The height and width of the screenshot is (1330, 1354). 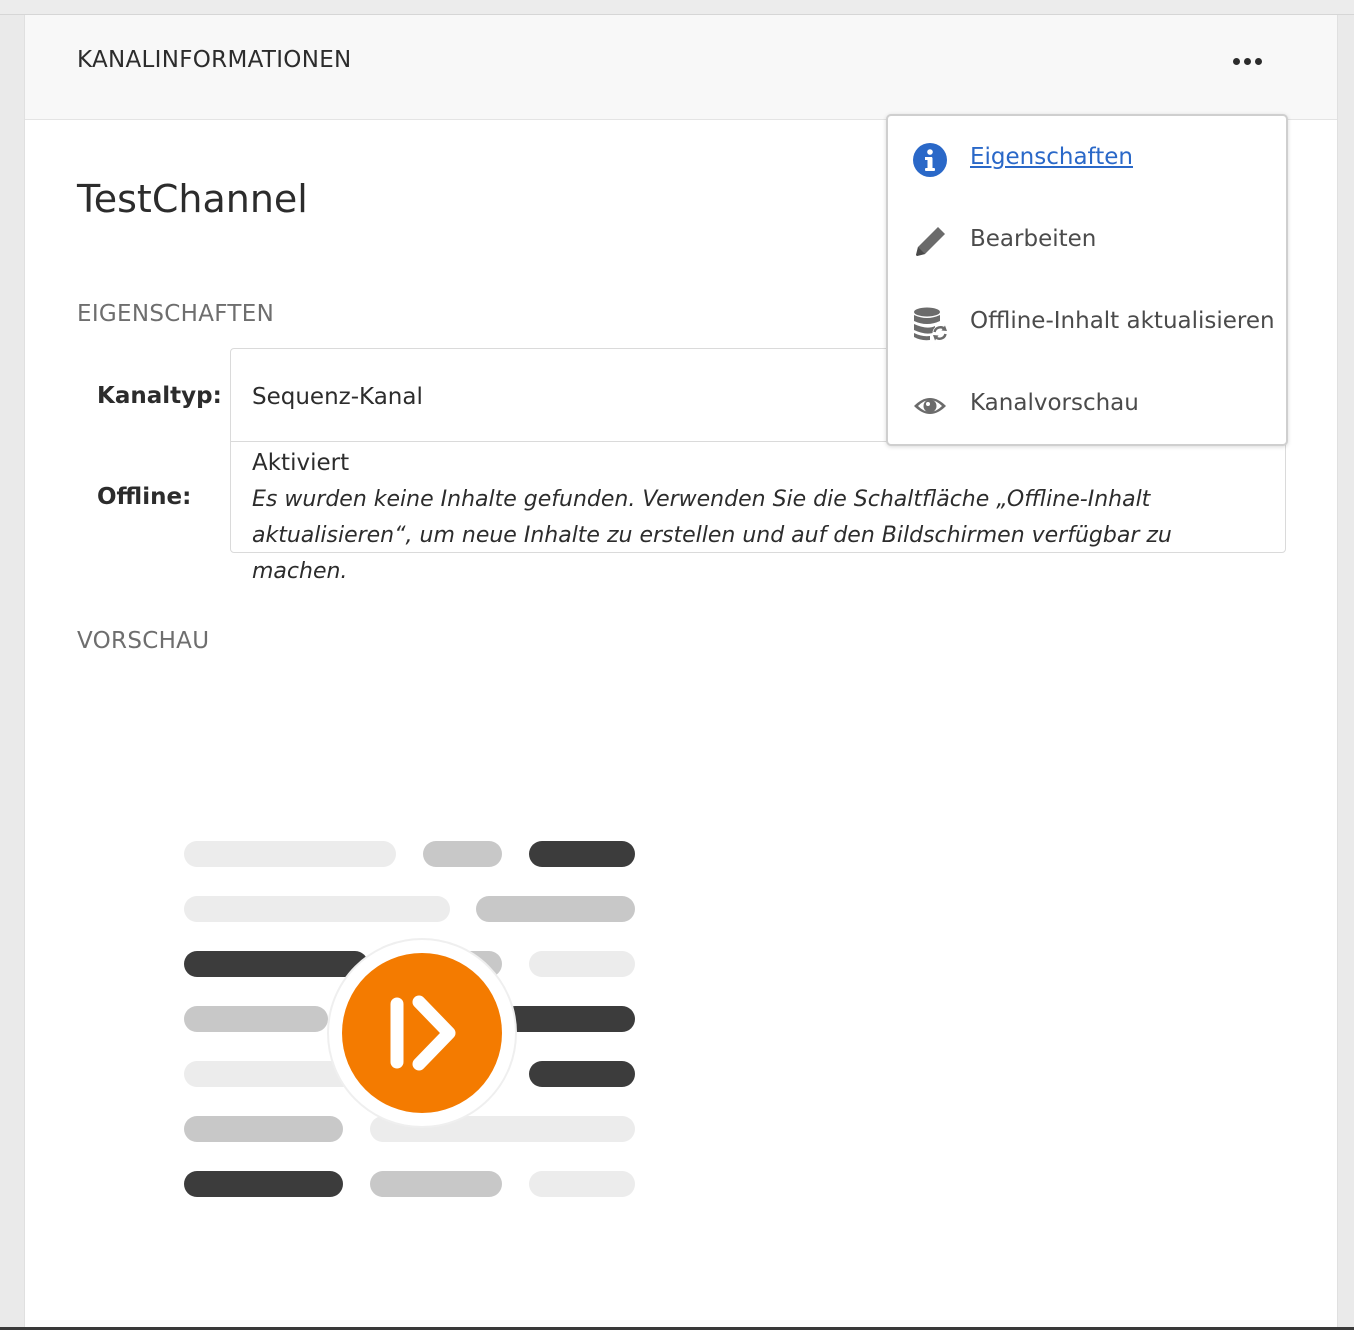 I want to click on menu-item-channel-preview: Kanalvorschau, so click(x=1087, y=405).